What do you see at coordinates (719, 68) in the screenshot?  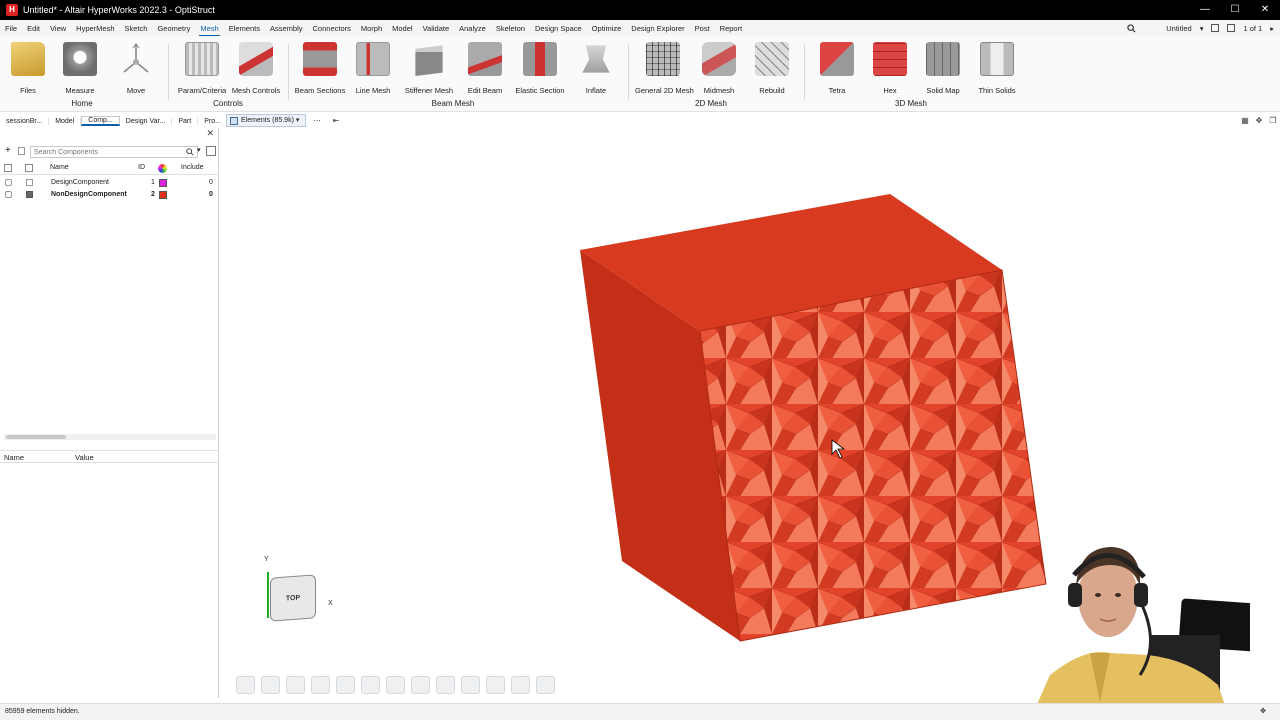 I see `midmesh-tool: Midmesh` at bounding box center [719, 68].